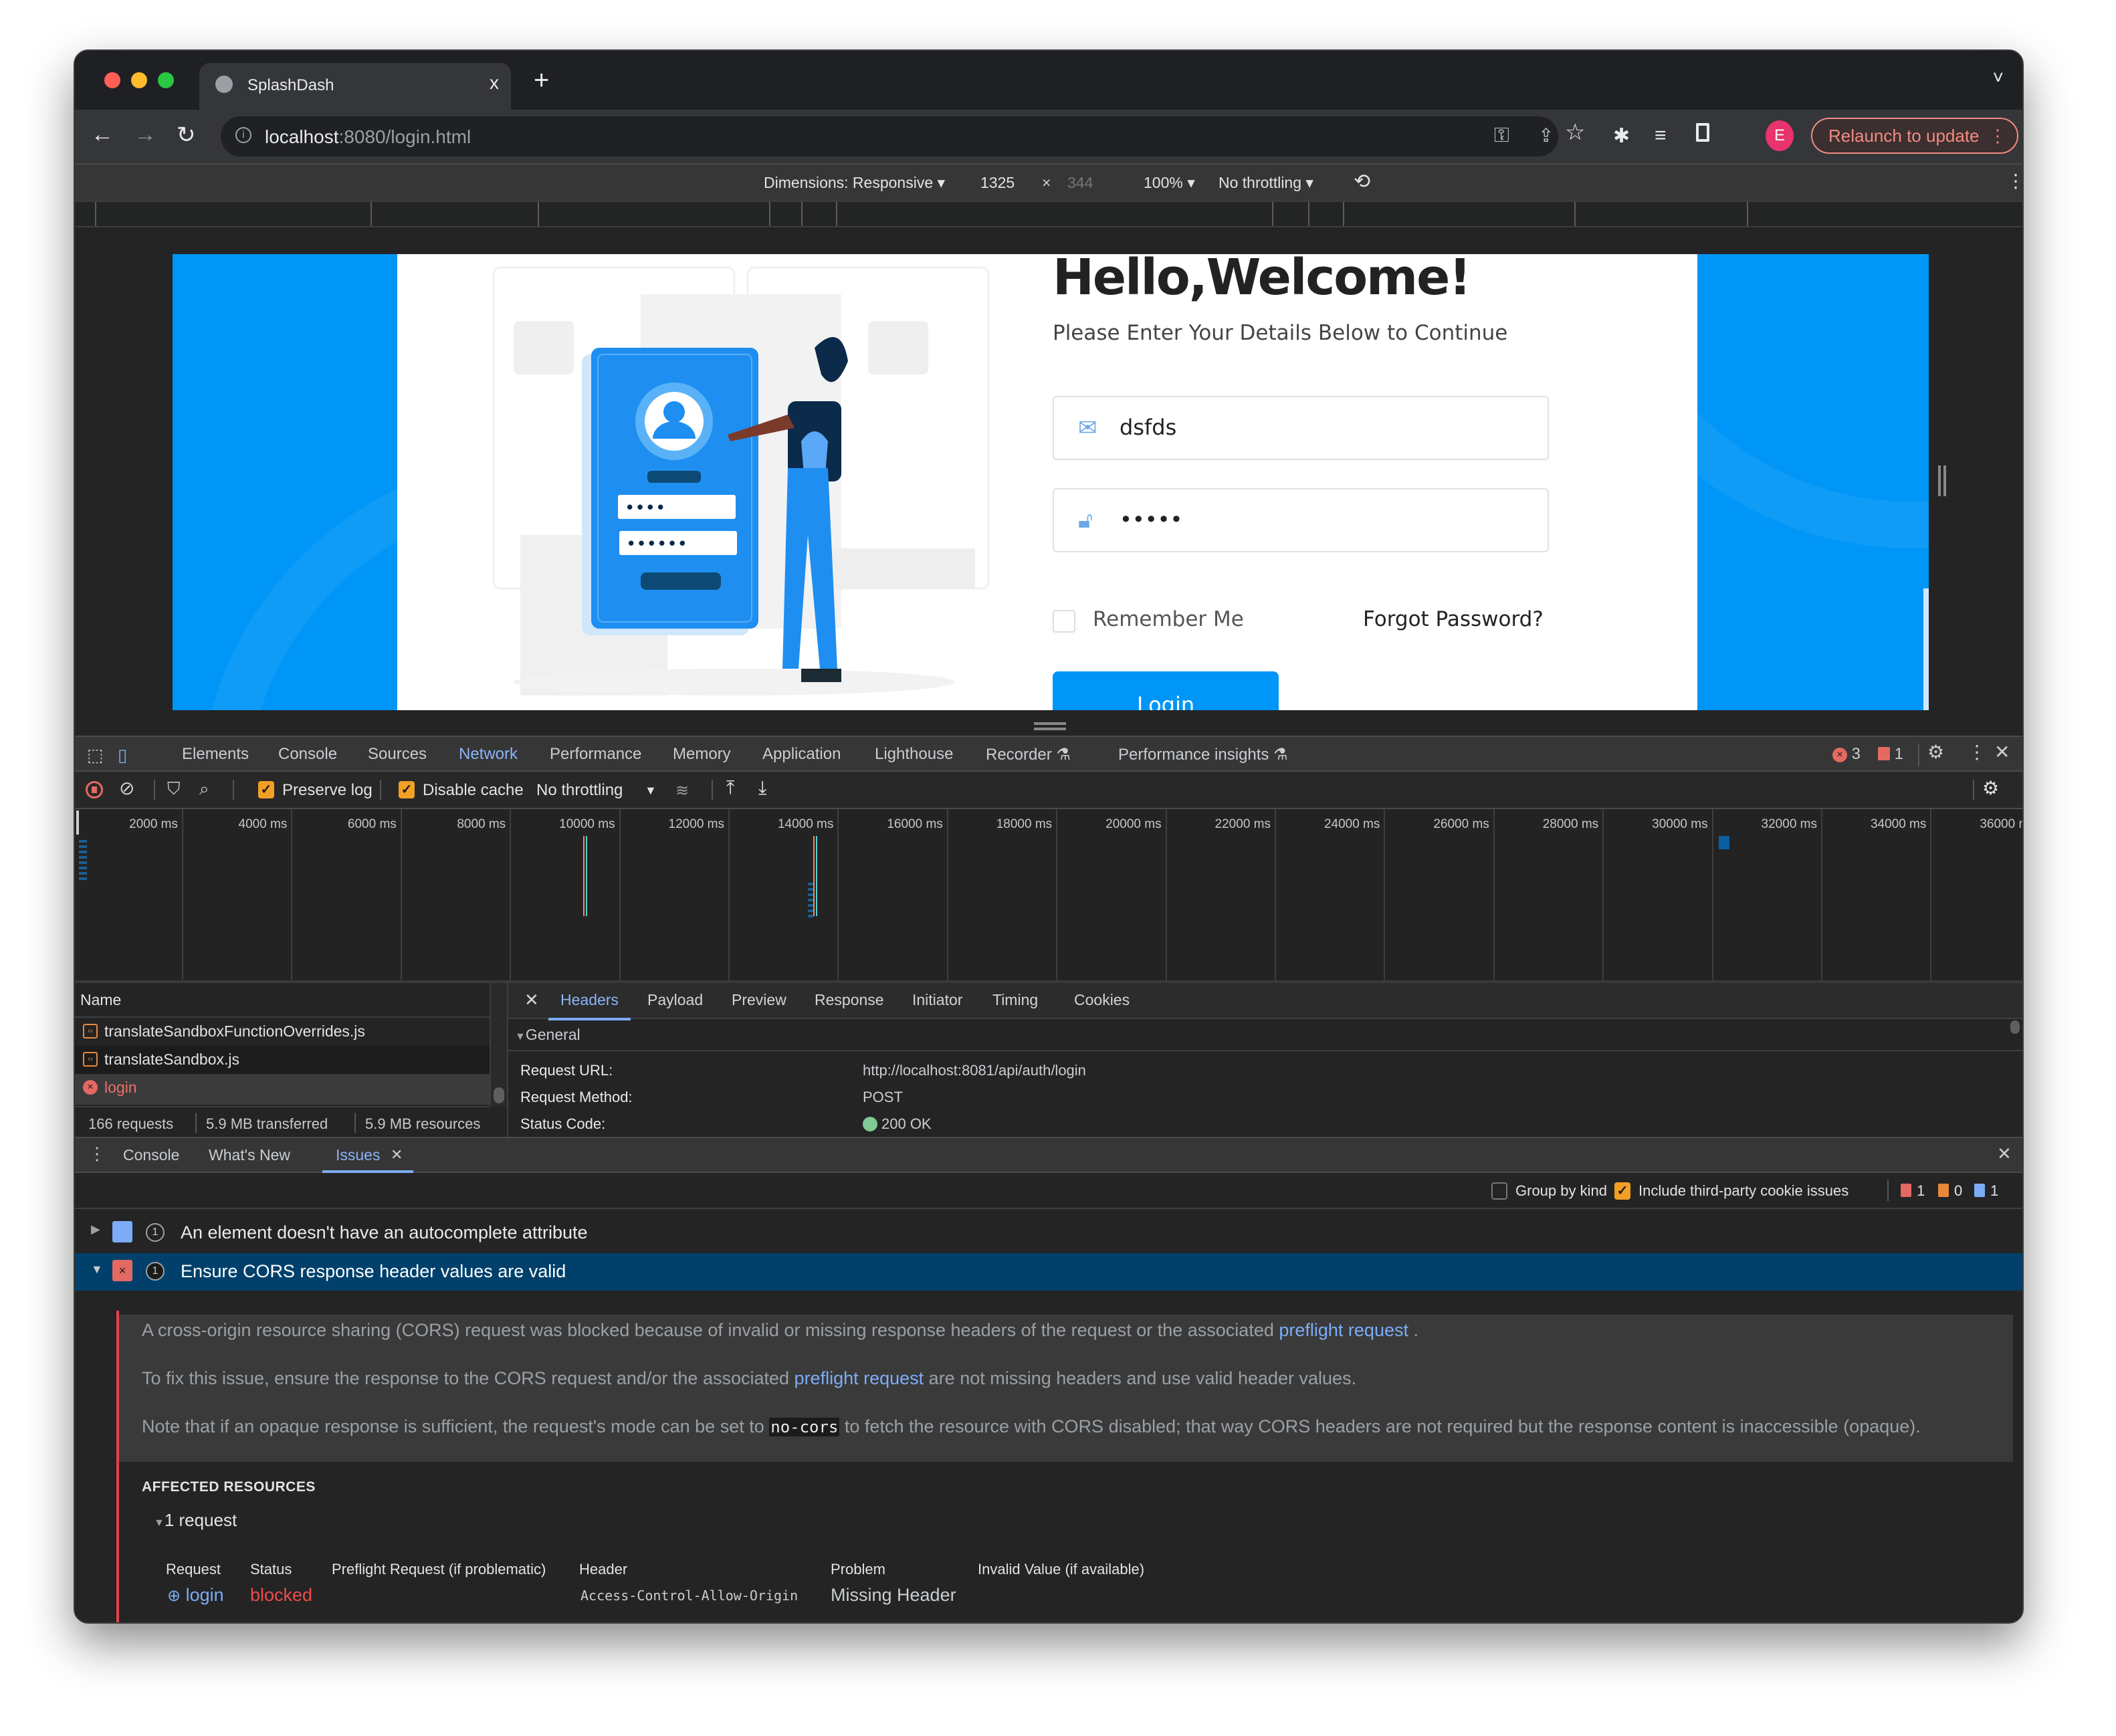  I want to click on forgot-password-link: Forgot Password?, so click(1454, 619).